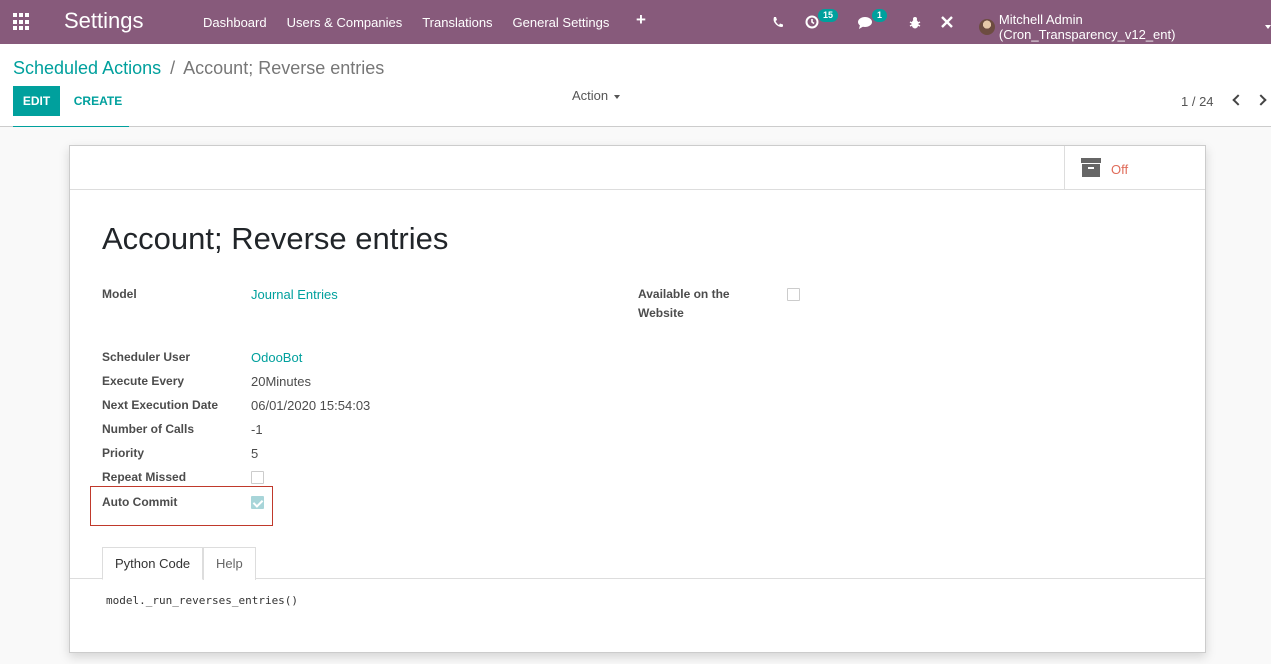 The image size is (1271, 664). I want to click on messages-chat-icon, so click(866, 22).